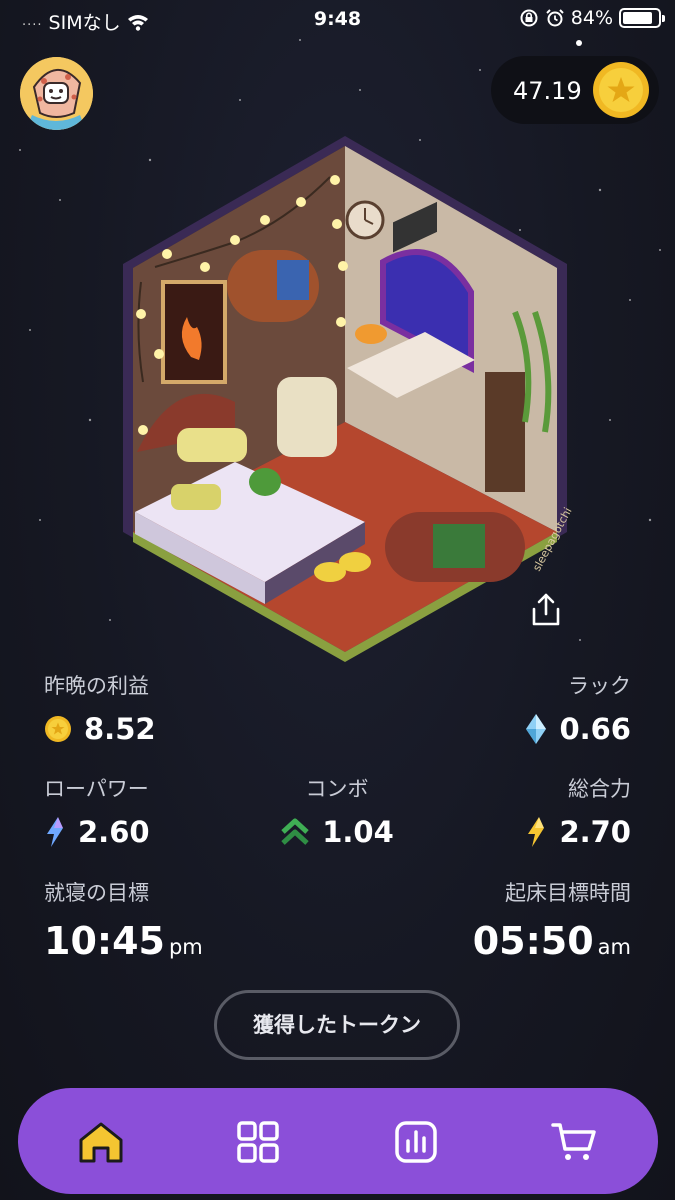  Describe the element at coordinates (337, 811) in the screenshot. I see `combo: コンボ 1.04` at that location.